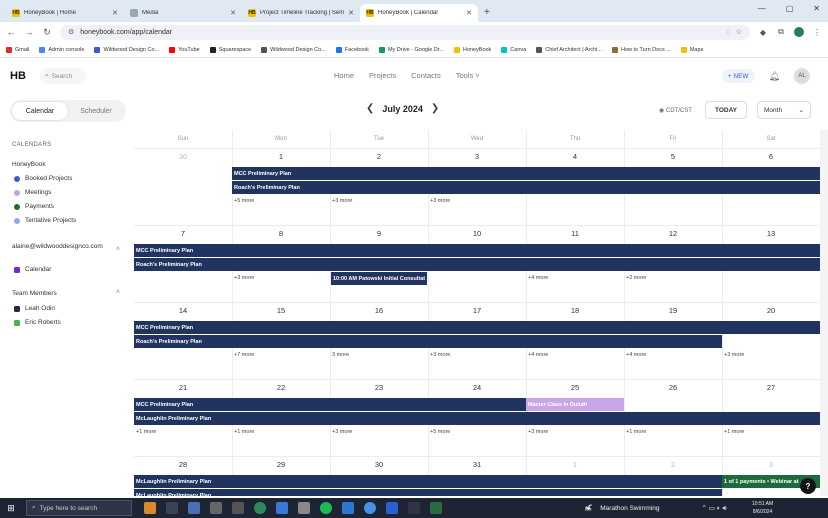  What do you see at coordinates (172, 508) in the screenshot?
I see `task-view-icon` at bounding box center [172, 508].